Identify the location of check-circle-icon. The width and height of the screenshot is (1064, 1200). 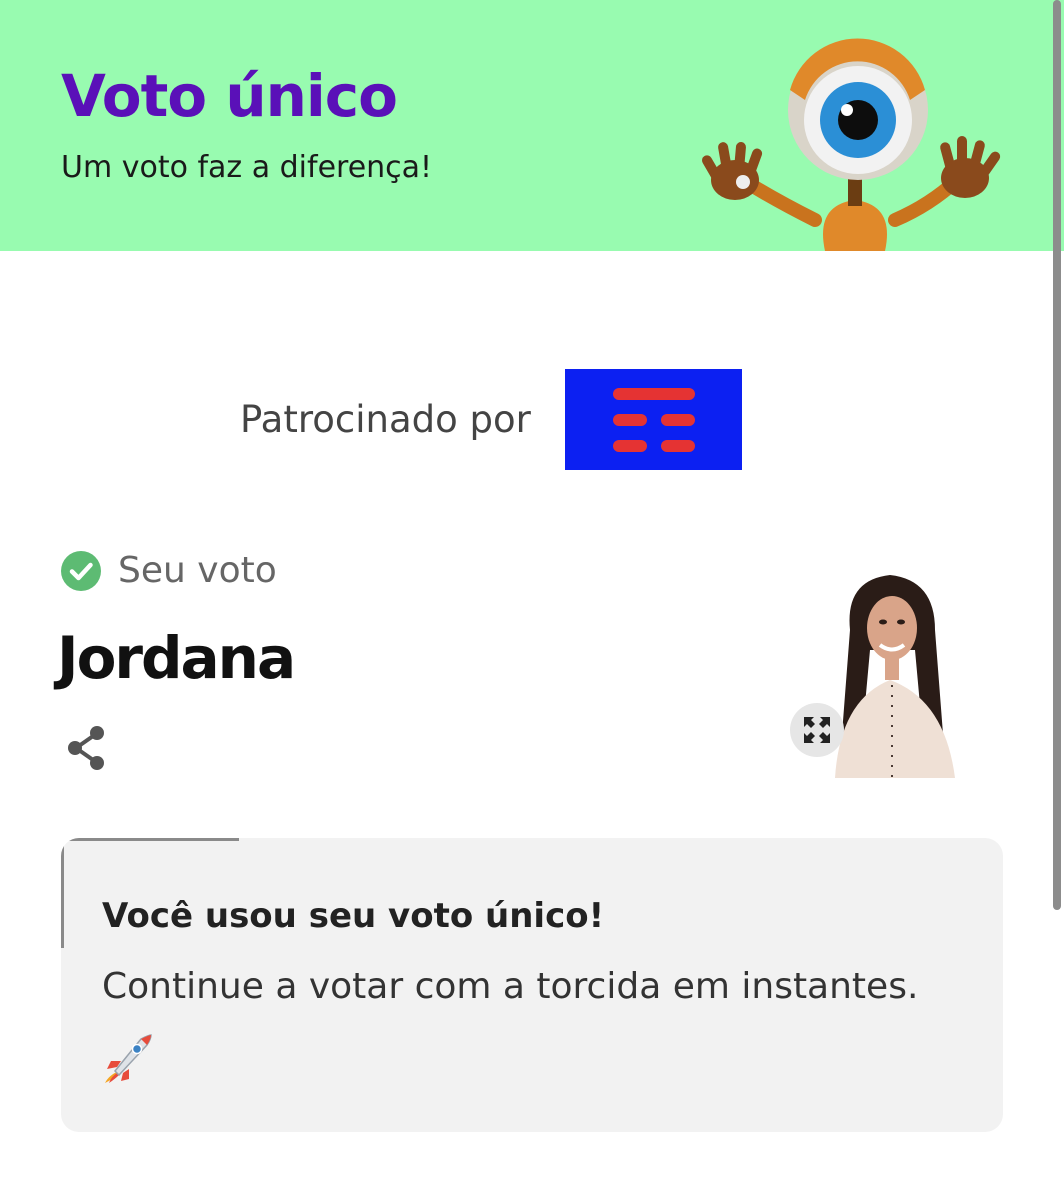
(81, 571).